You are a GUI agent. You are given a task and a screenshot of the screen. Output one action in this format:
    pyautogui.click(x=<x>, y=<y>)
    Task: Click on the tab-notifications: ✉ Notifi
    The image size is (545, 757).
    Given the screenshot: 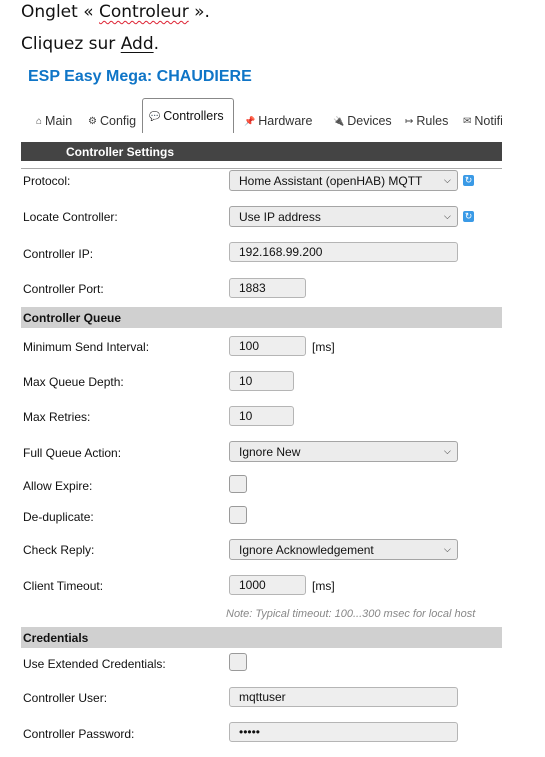 What is the action you would take?
    pyautogui.click(x=482, y=121)
    